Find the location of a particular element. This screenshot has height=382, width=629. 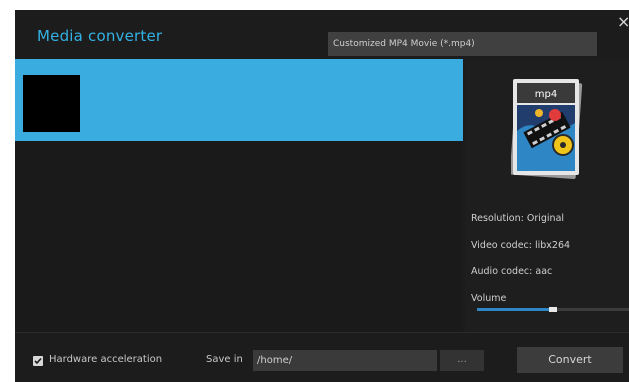

save-path-input is located at coordinates (345, 360).